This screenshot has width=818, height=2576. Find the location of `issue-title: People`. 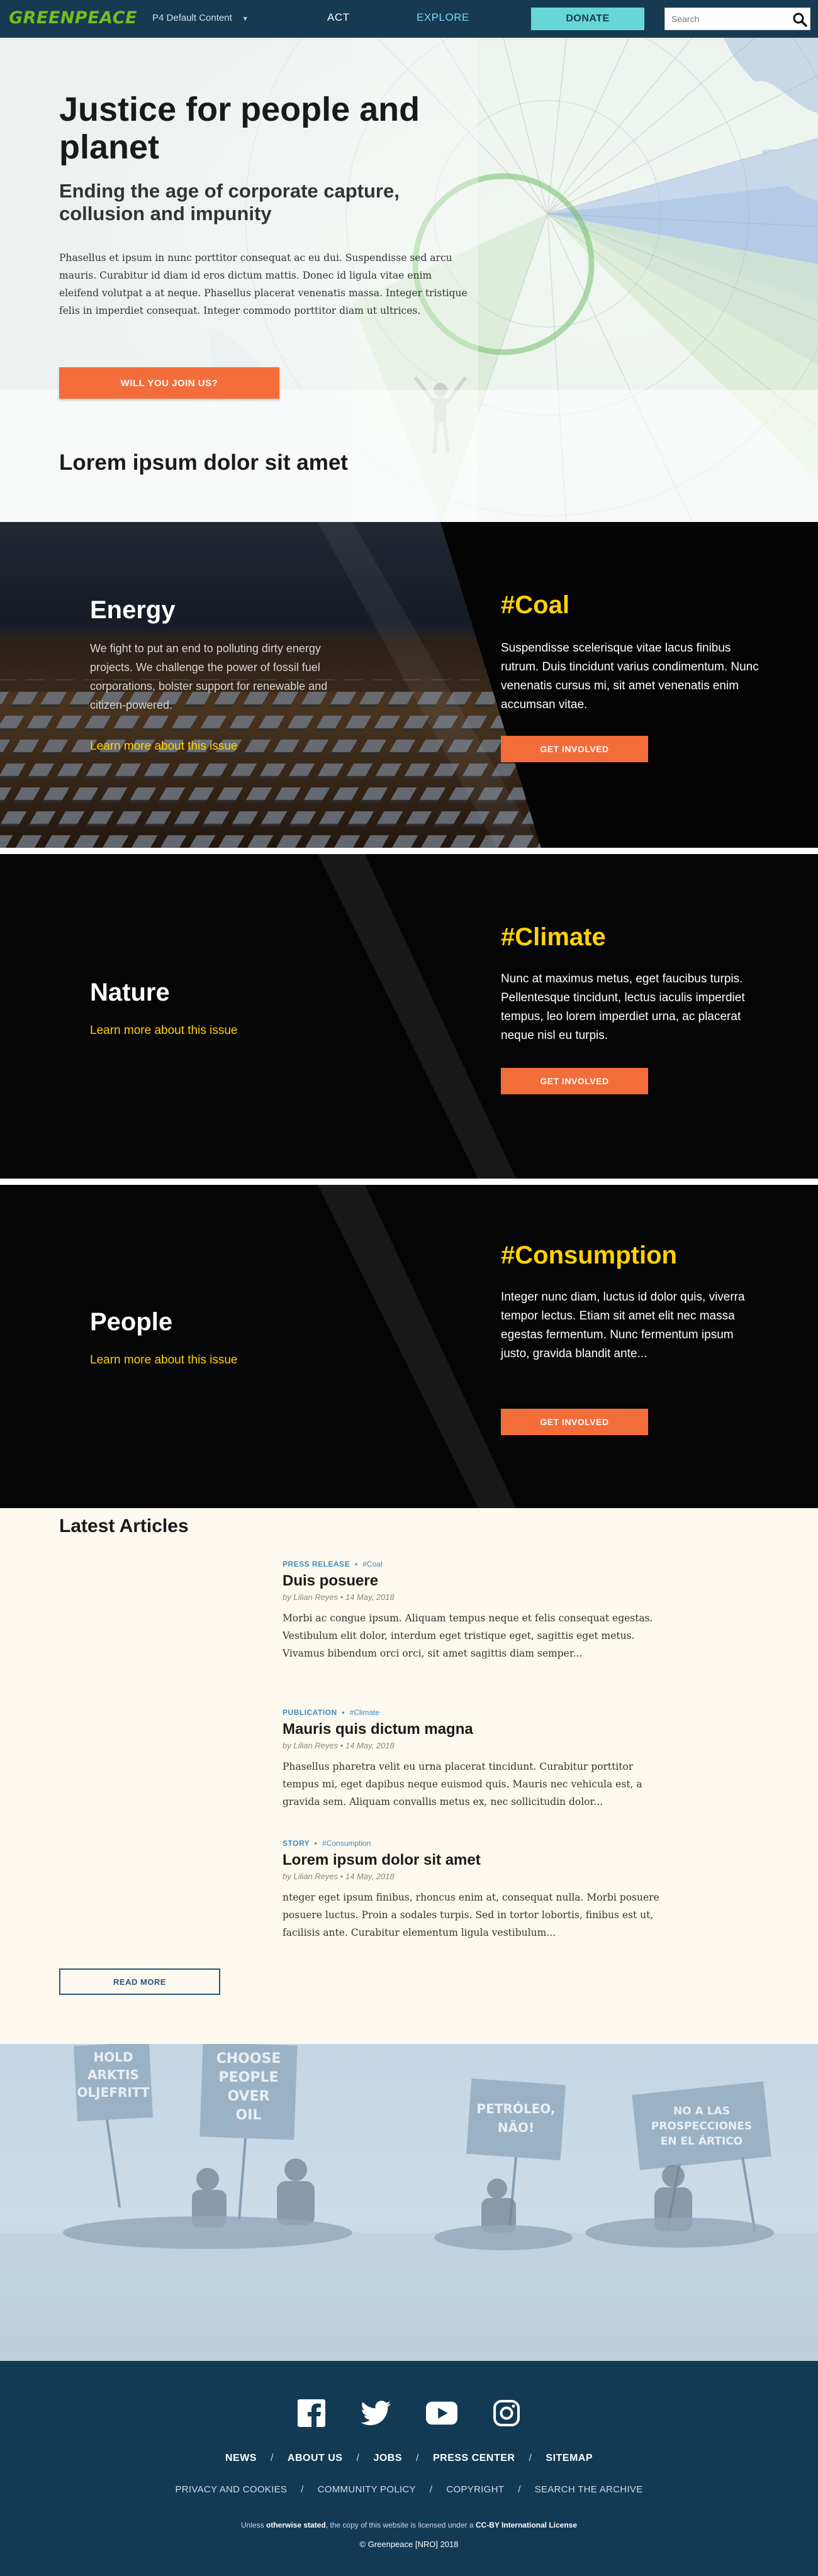

issue-title: People is located at coordinates (131, 1322).